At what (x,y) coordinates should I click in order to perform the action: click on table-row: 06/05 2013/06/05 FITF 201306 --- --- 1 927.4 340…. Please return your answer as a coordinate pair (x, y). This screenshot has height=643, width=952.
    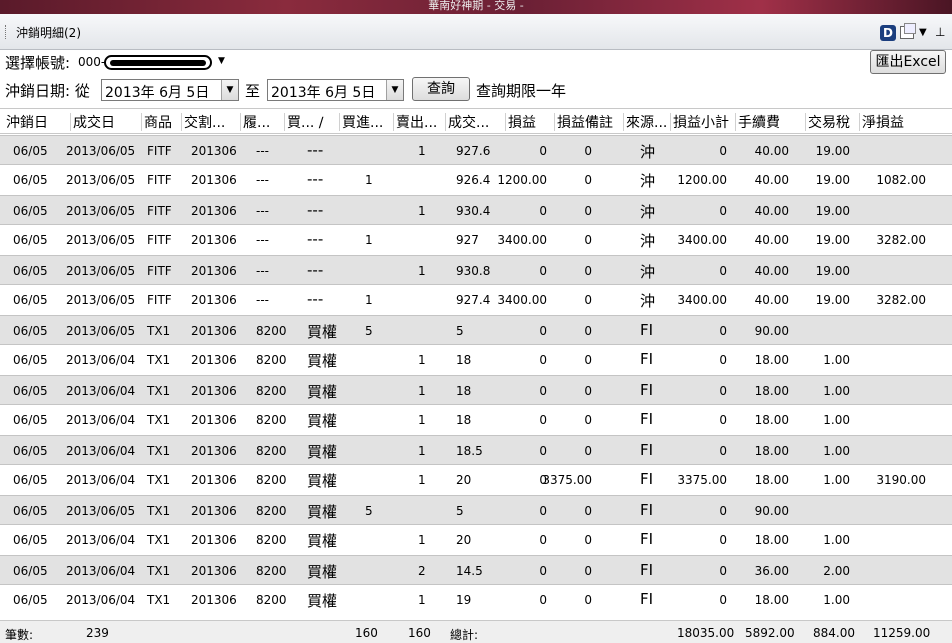
    Looking at the image, I should click on (476, 300).